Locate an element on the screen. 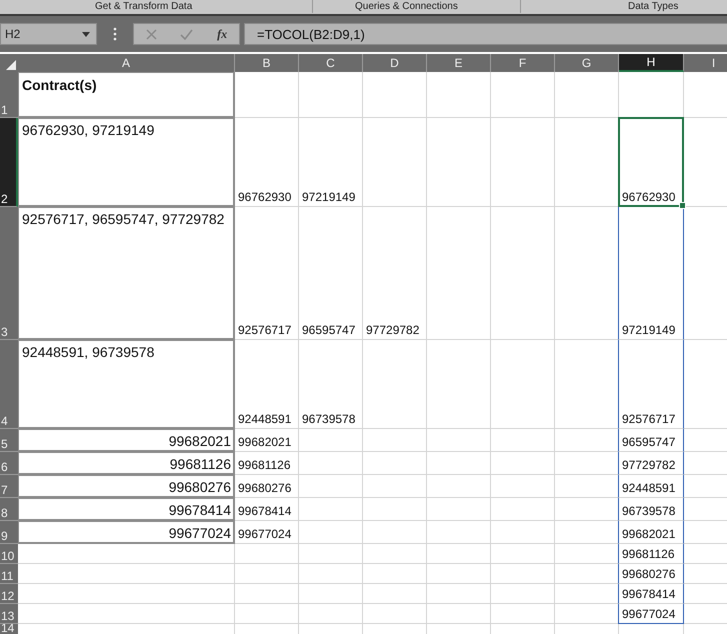 This screenshot has height=634, width=727. row-header: 11 is located at coordinates (9, 574).